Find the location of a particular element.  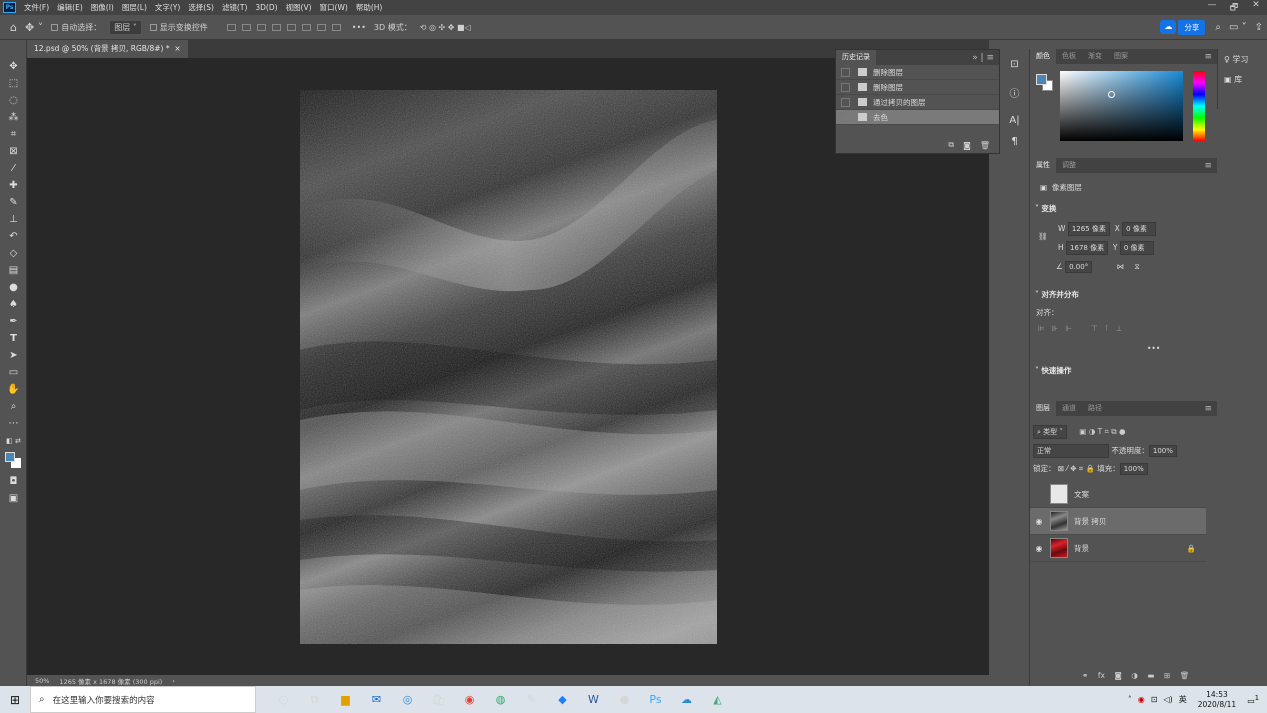

store-icon: 🛍 is located at coordinates (438, 699).